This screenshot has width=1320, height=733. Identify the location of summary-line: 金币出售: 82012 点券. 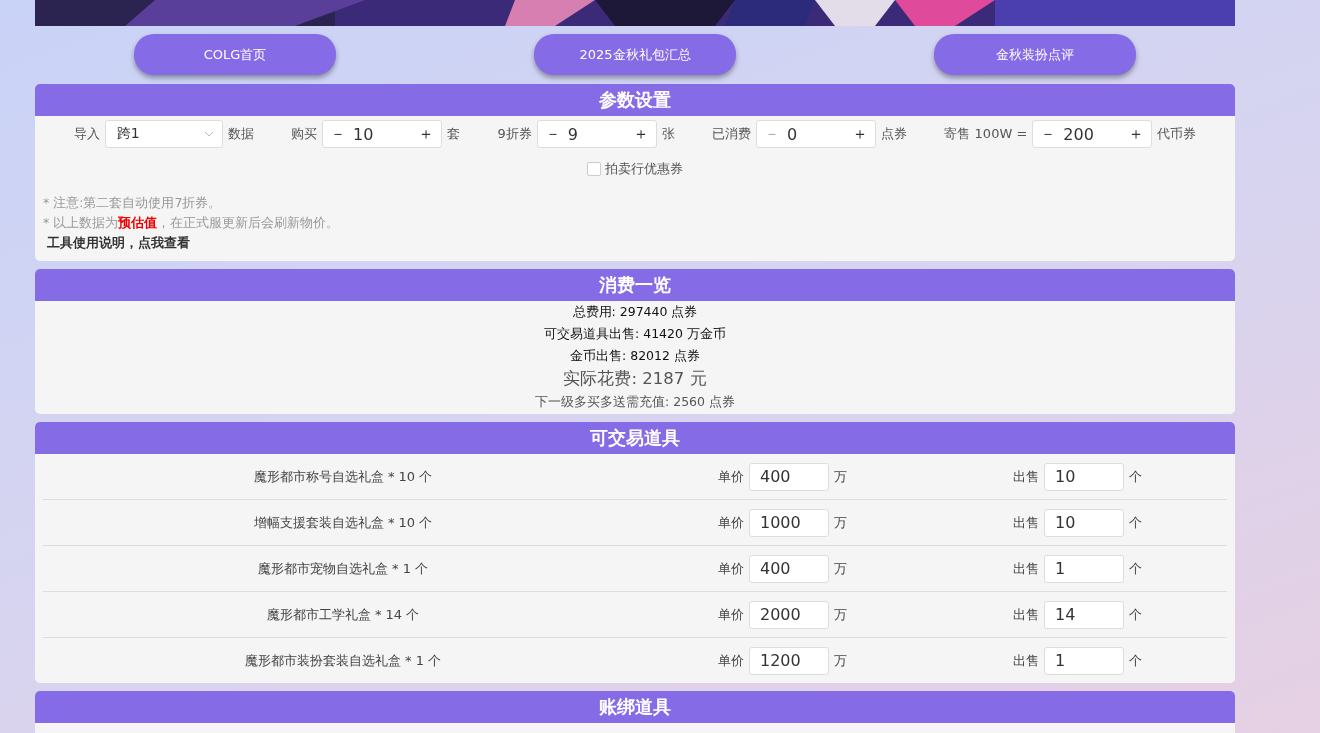
(635, 356).